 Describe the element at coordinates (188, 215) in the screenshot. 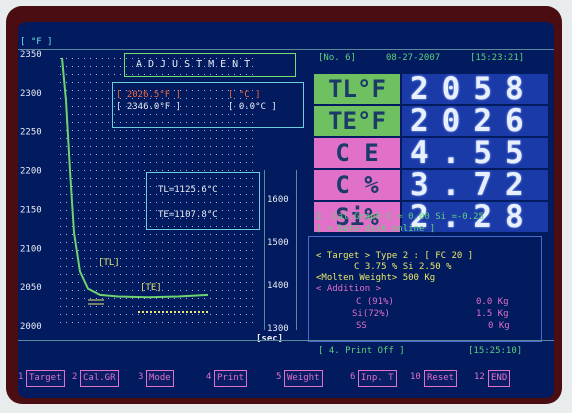

I see `te-summary: TE=1107.8°C` at that location.